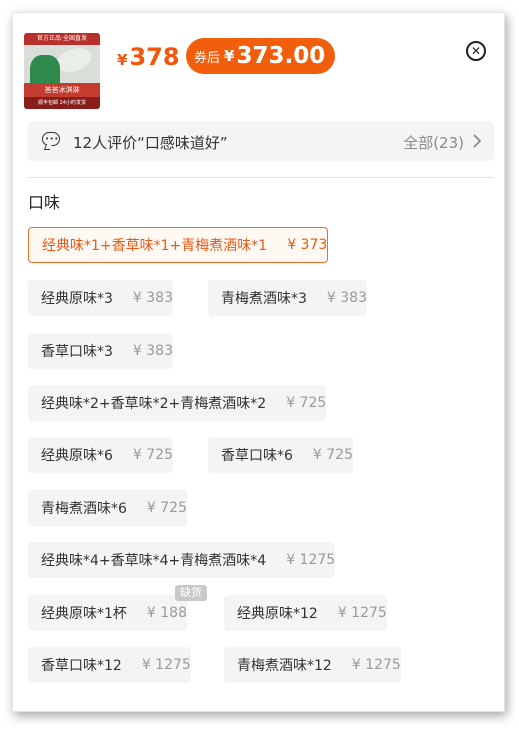  What do you see at coordinates (84, 614) in the screenshot?
I see `option-name: 经典原味*1杯` at bounding box center [84, 614].